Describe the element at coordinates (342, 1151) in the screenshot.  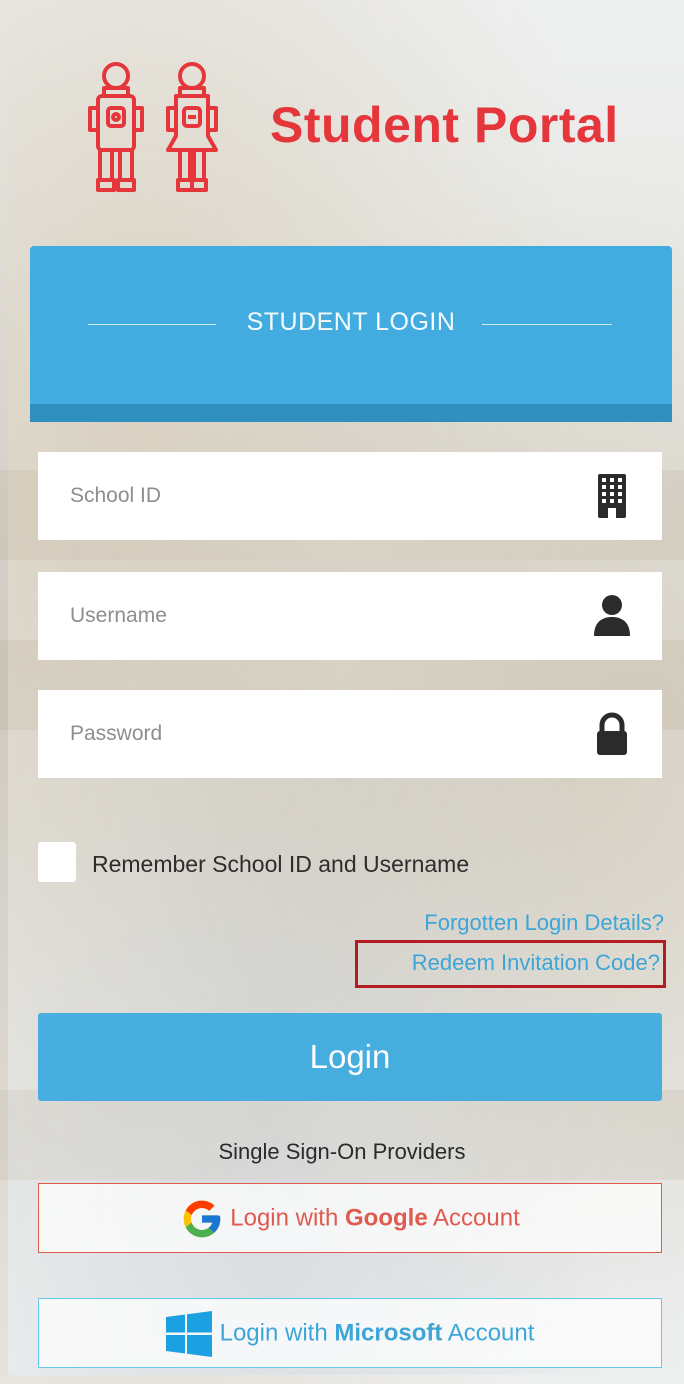
I see `sso-label: Single Sign-On Providers` at that location.